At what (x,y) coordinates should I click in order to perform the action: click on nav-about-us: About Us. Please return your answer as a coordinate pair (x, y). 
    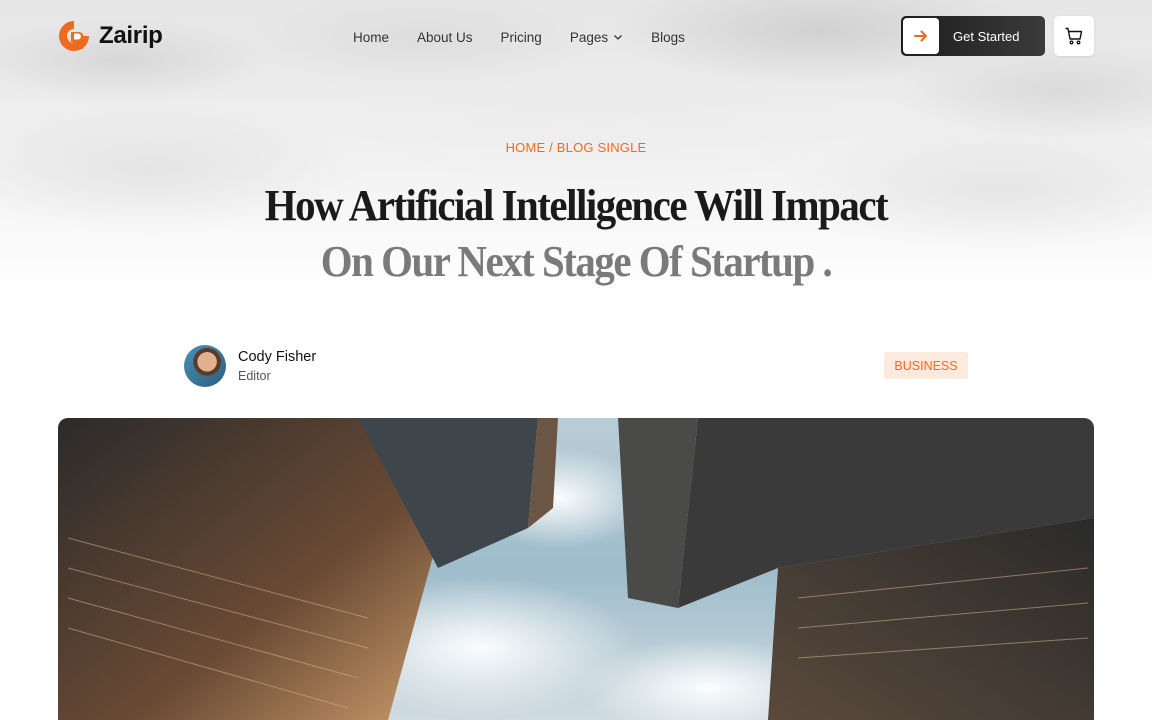
    Looking at the image, I should click on (445, 37).